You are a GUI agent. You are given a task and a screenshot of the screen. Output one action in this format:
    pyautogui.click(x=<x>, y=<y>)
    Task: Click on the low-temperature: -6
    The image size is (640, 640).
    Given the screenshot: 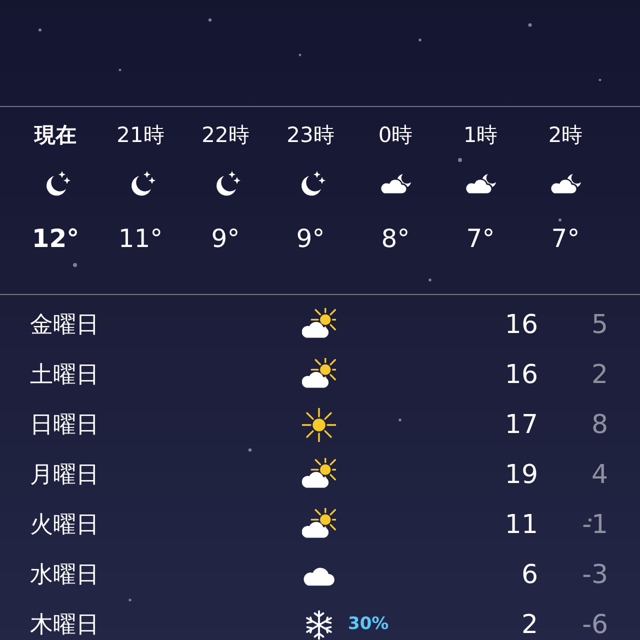 What is the action you would take?
    pyautogui.click(x=594, y=624)
    